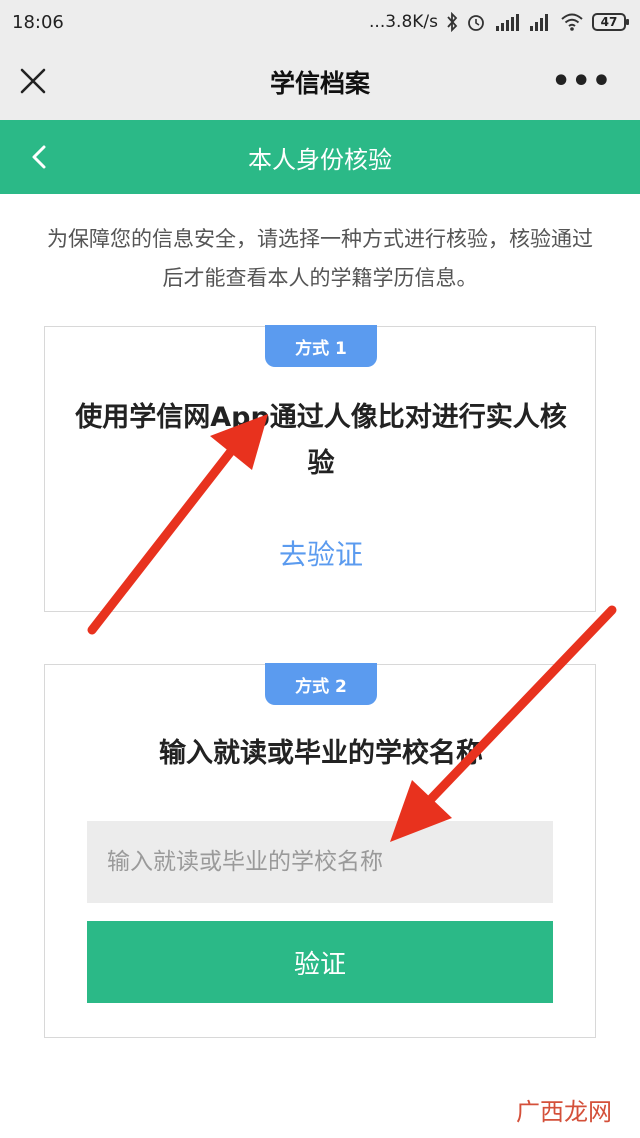  I want to click on go-verify-link: 去验证, so click(321, 553).